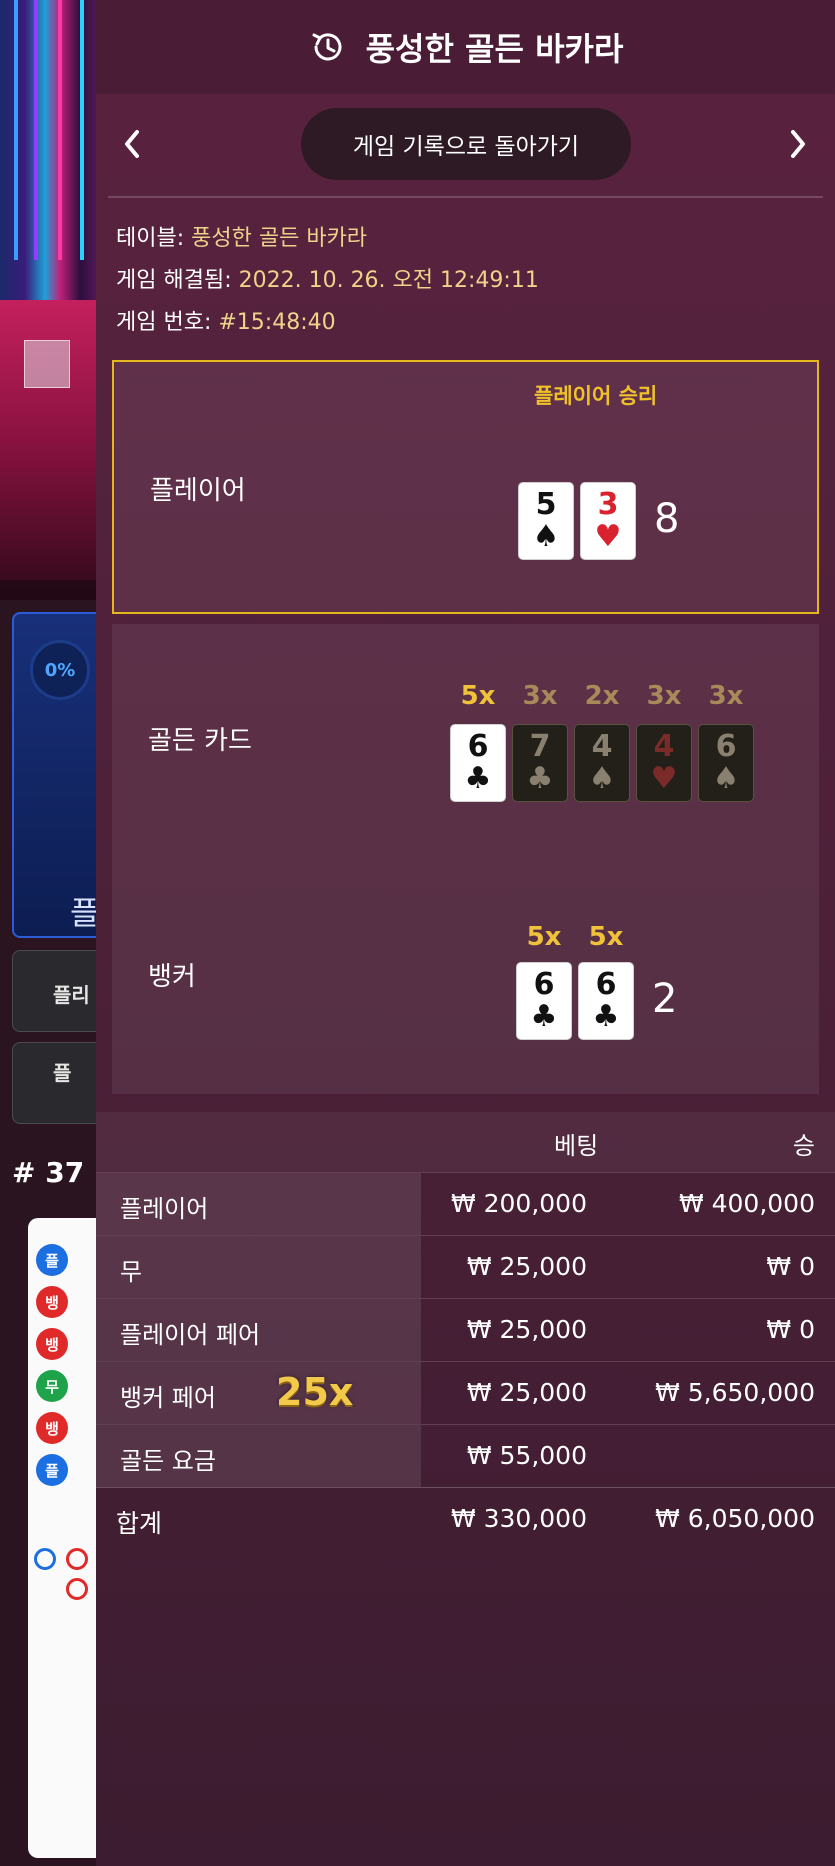  What do you see at coordinates (47, 364) in the screenshot?
I see `card-shoe` at bounding box center [47, 364].